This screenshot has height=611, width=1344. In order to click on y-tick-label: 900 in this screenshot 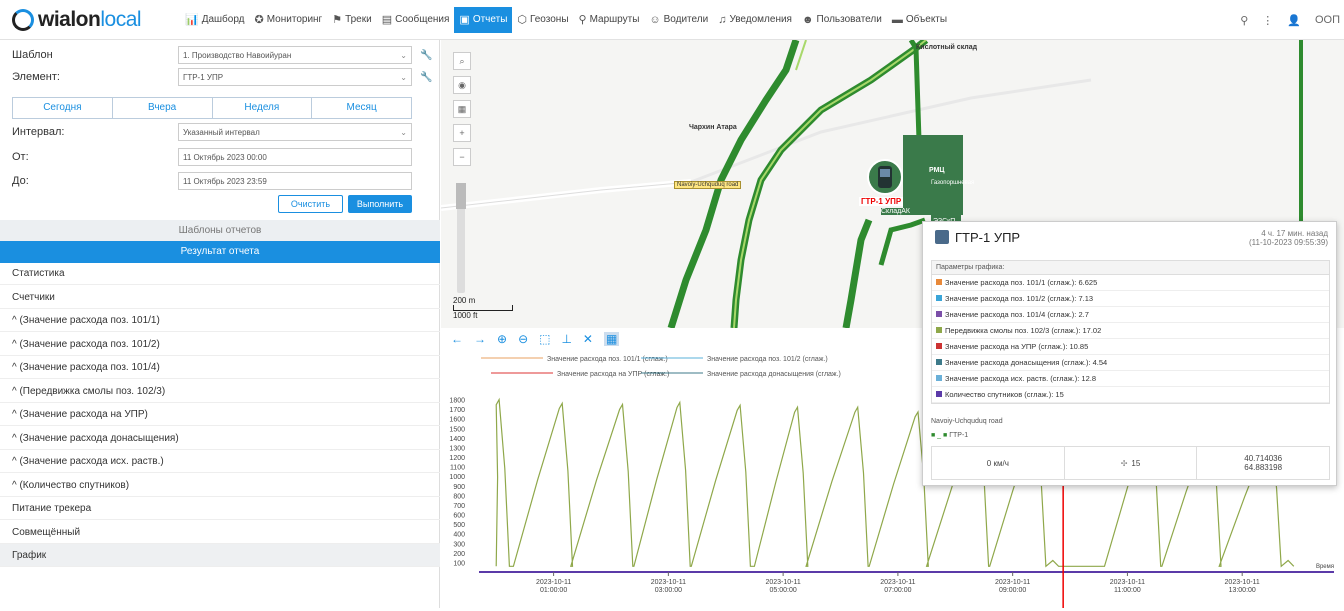, I will do `click(459, 487)`.